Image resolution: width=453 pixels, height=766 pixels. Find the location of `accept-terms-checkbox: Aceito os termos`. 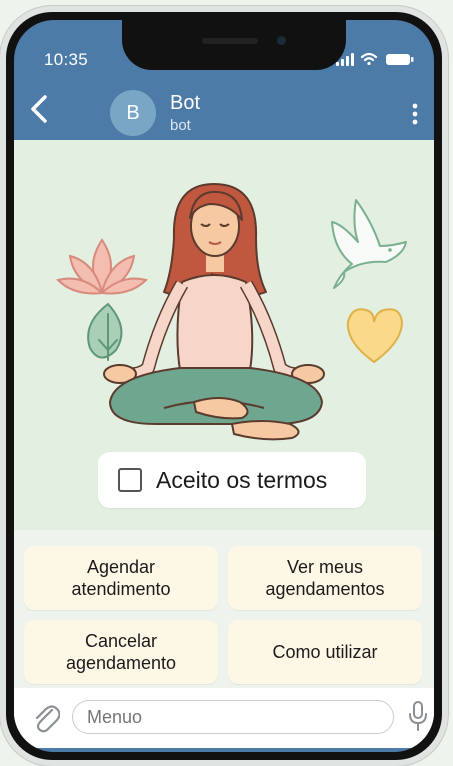

accept-terms-checkbox: Aceito os termos is located at coordinates (232, 480).